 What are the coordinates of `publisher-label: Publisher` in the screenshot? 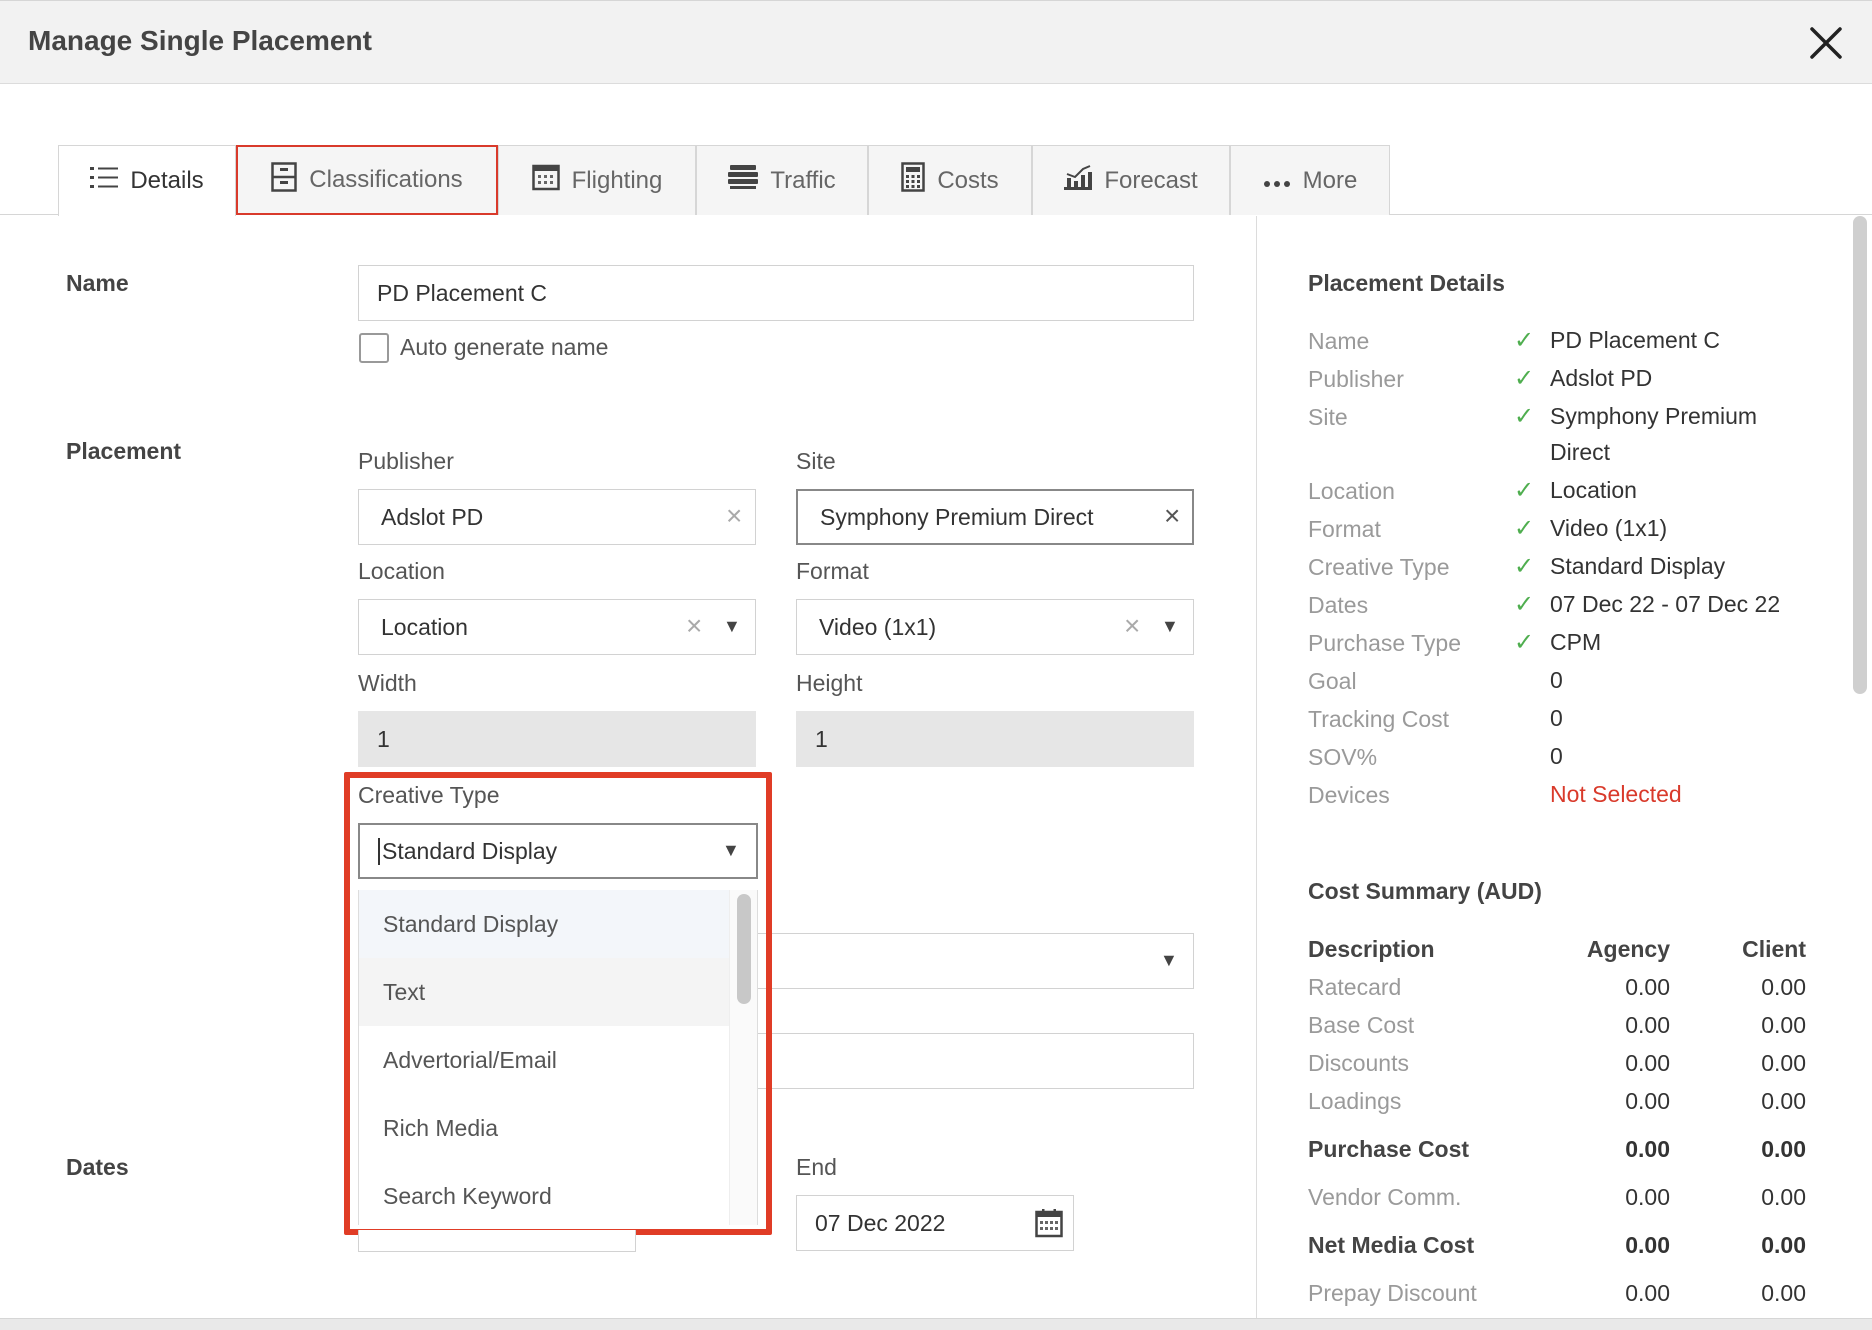 It's located at (406, 461).